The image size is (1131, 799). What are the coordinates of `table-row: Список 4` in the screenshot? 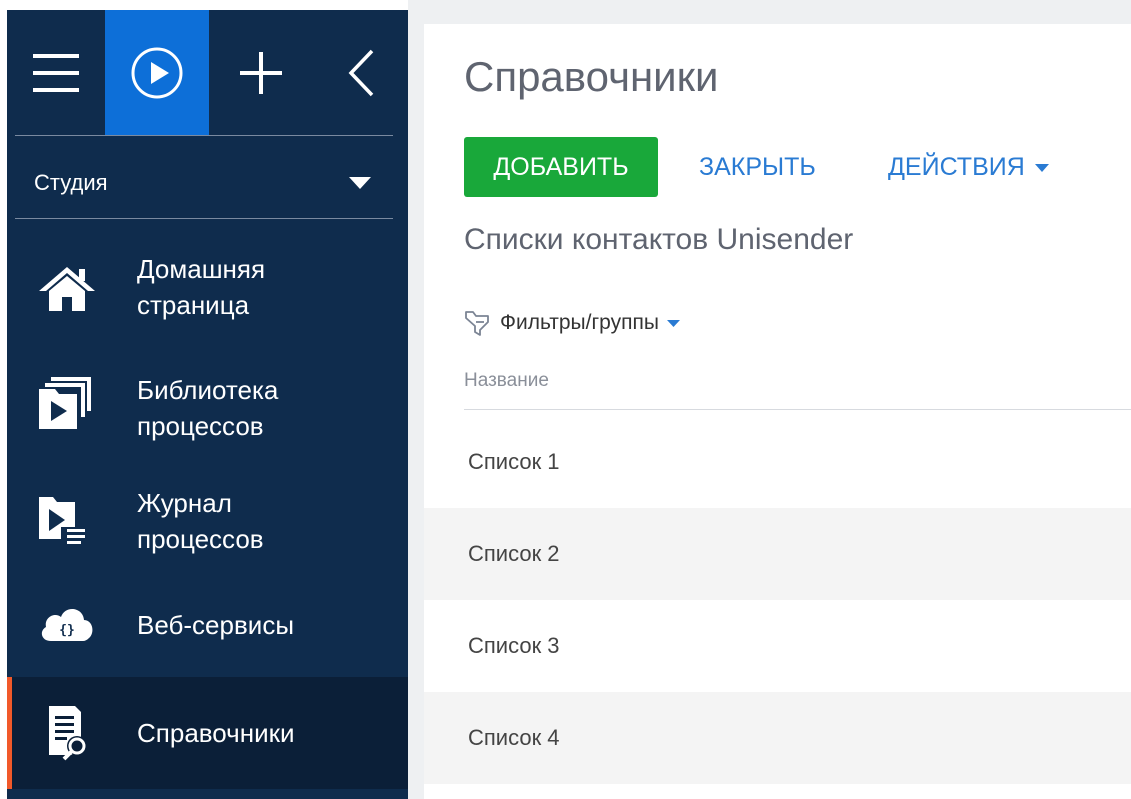 It's located at (777, 738).